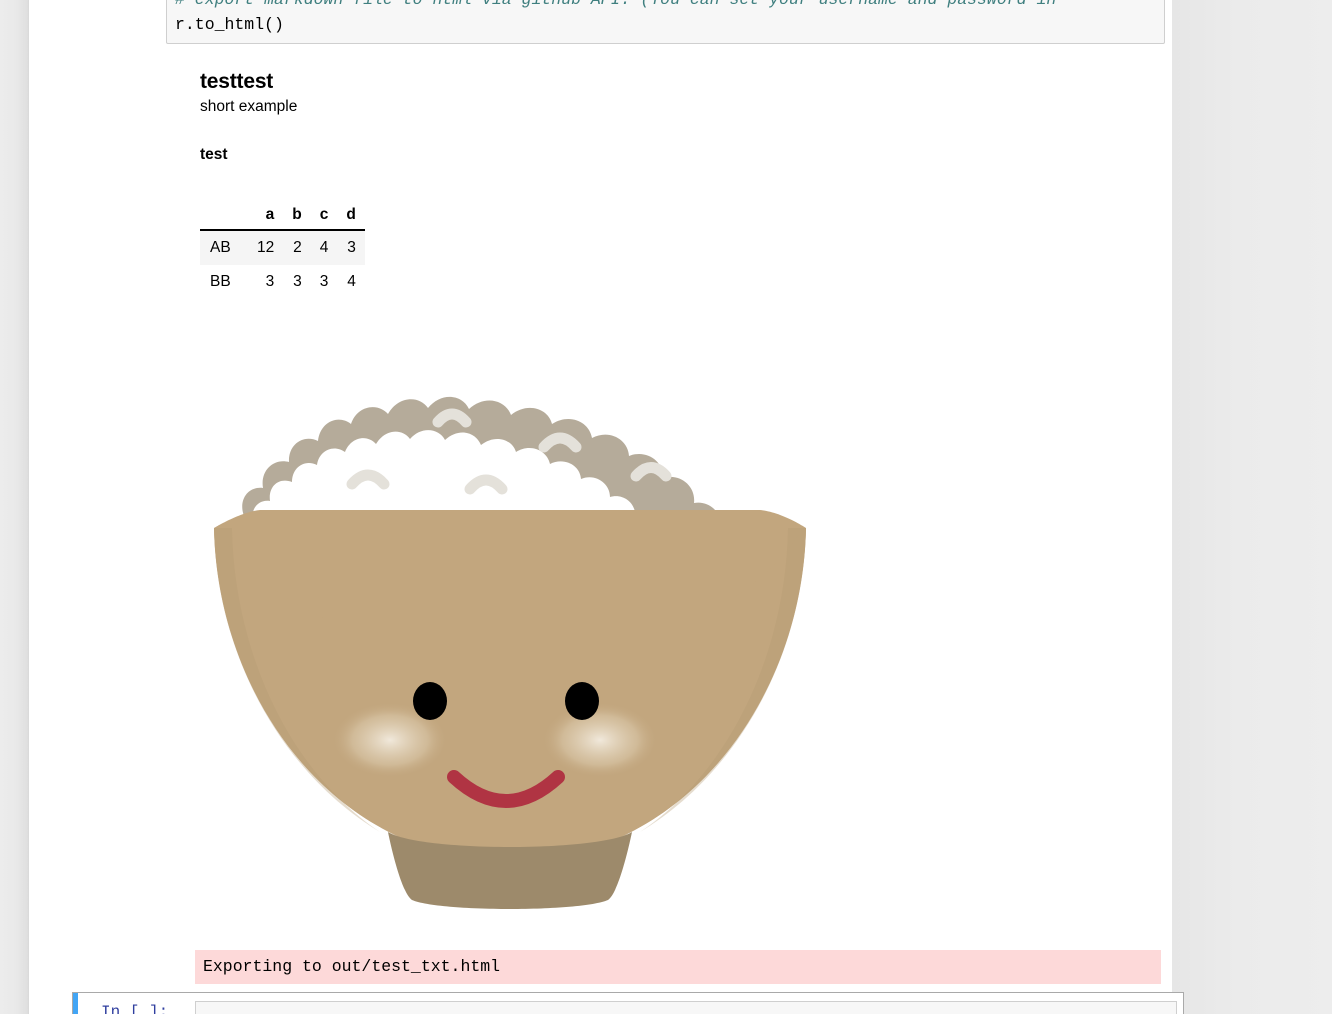 This screenshot has width=1332, height=1014. Describe the element at coordinates (220, 281) in the screenshot. I see `row-index-label: BB` at that location.